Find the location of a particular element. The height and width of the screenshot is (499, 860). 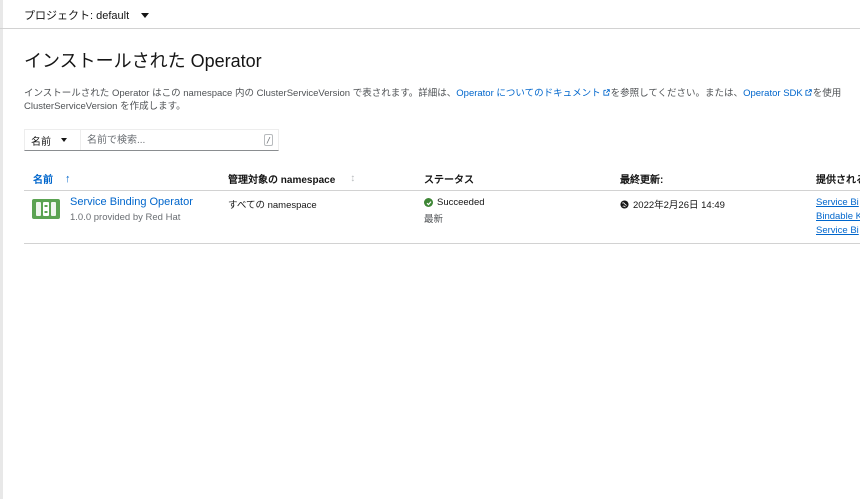

keyboard-shortcut-hint: / is located at coordinates (268, 140).